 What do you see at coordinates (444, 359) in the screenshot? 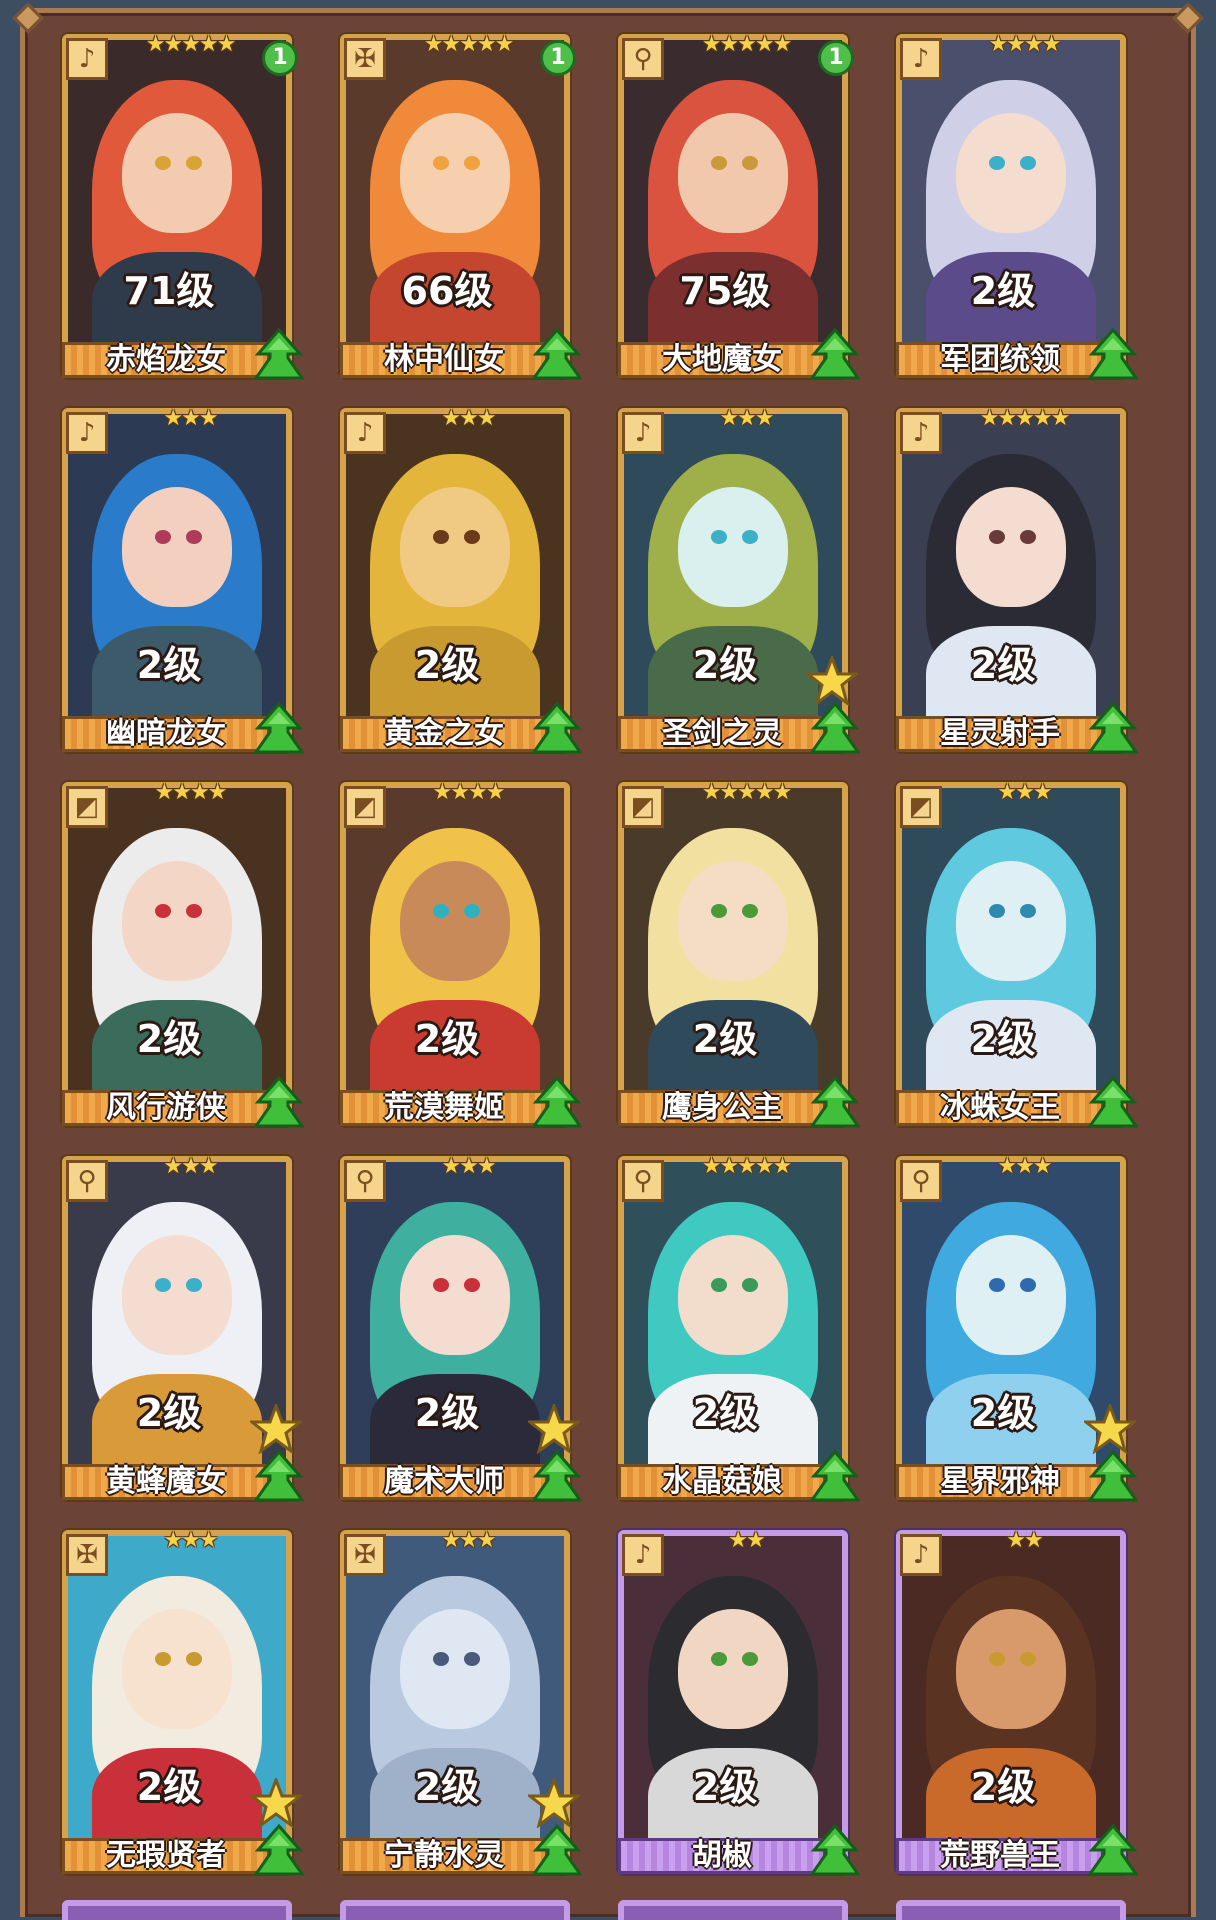
I see `hero-name: 林中仙女` at bounding box center [444, 359].